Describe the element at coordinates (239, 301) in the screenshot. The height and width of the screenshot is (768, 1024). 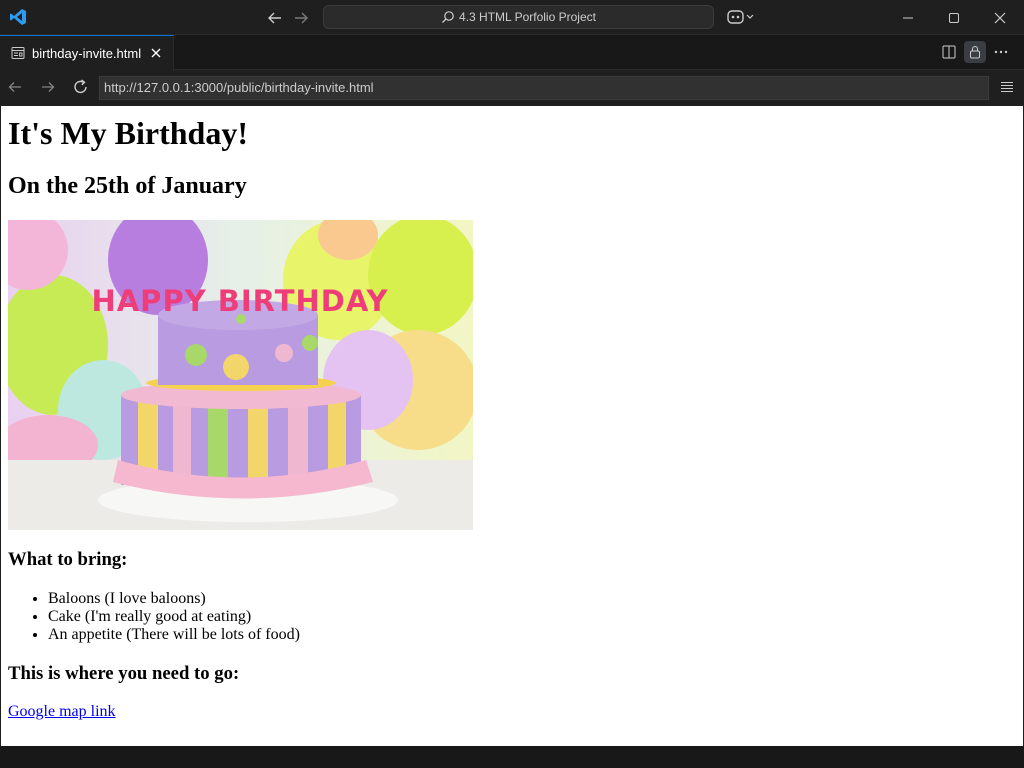
I see `cake-candle-text: HAPPY BIRTHDAY` at that location.